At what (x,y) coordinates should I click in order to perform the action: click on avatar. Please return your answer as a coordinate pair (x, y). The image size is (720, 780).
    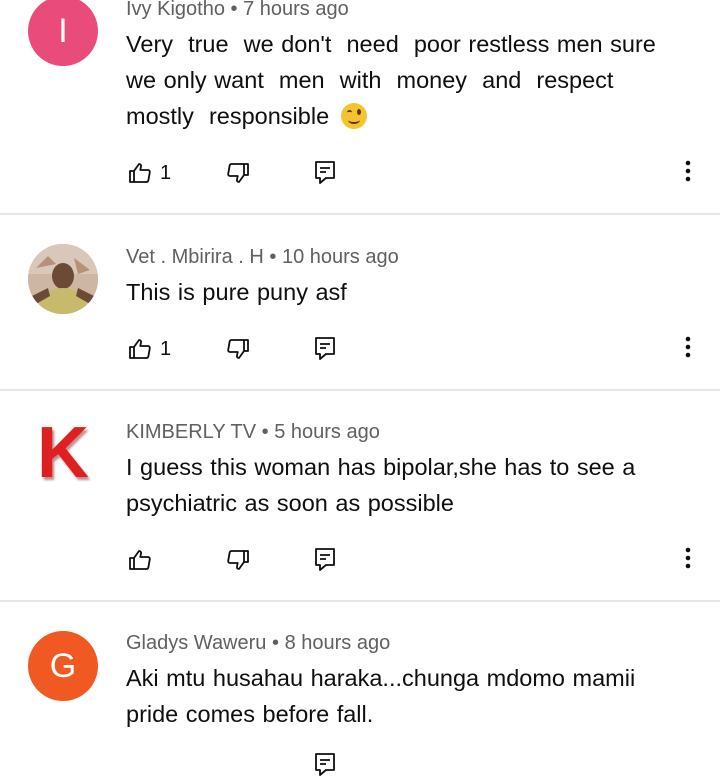
    Looking at the image, I should click on (63, 279).